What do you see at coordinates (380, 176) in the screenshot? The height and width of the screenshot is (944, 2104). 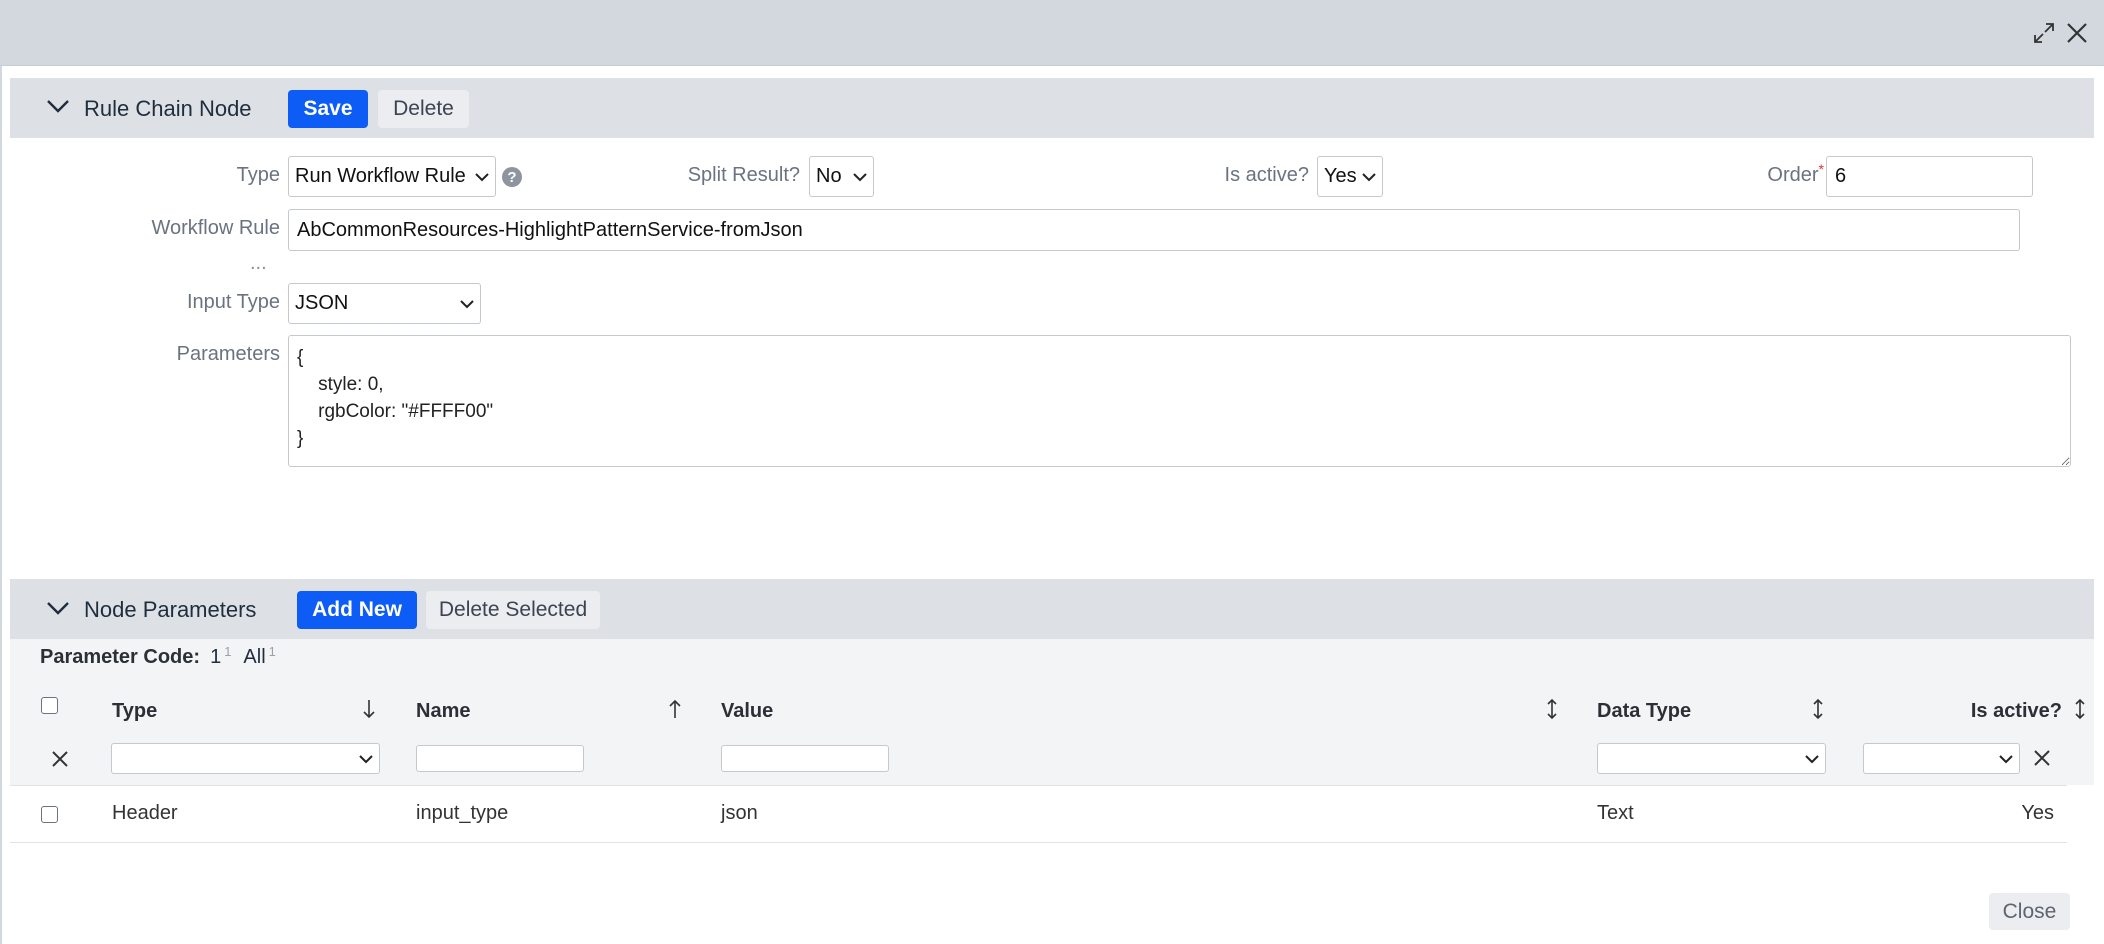 I see `type-select-value: Run Workflow Rule` at bounding box center [380, 176].